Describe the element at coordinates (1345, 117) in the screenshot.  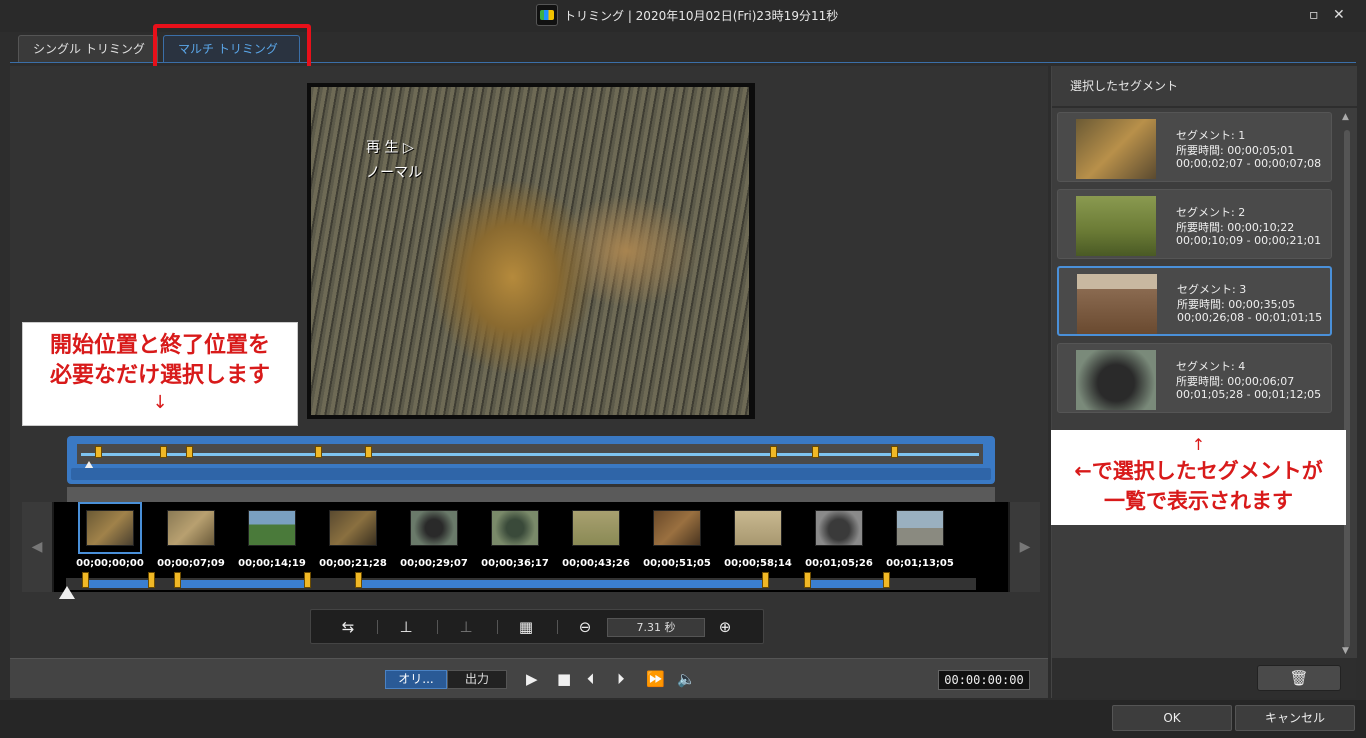
I see `scroll-up-icon: ▲` at that location.